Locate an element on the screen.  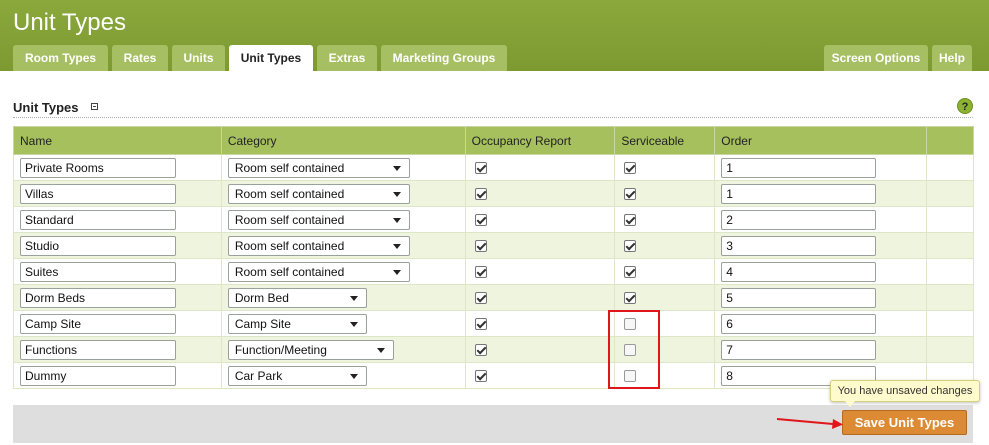
cell-category: Camp Site is located at coordinates (343, 323).